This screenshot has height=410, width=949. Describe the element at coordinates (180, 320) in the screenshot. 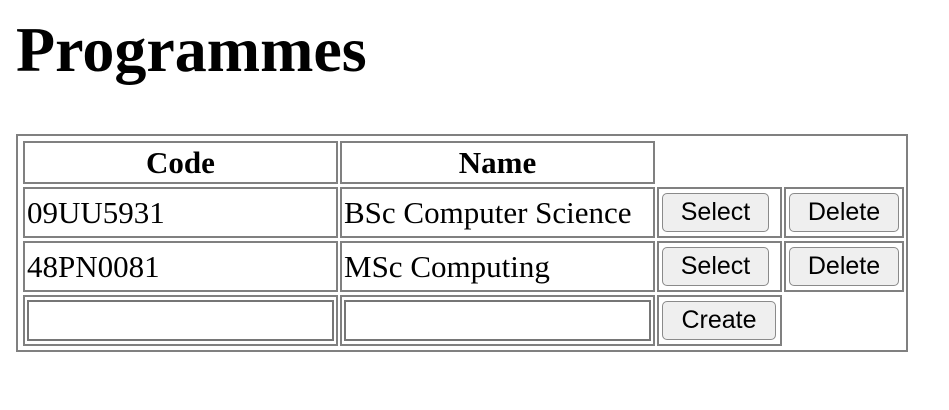

I see `new-code-input` at that location.